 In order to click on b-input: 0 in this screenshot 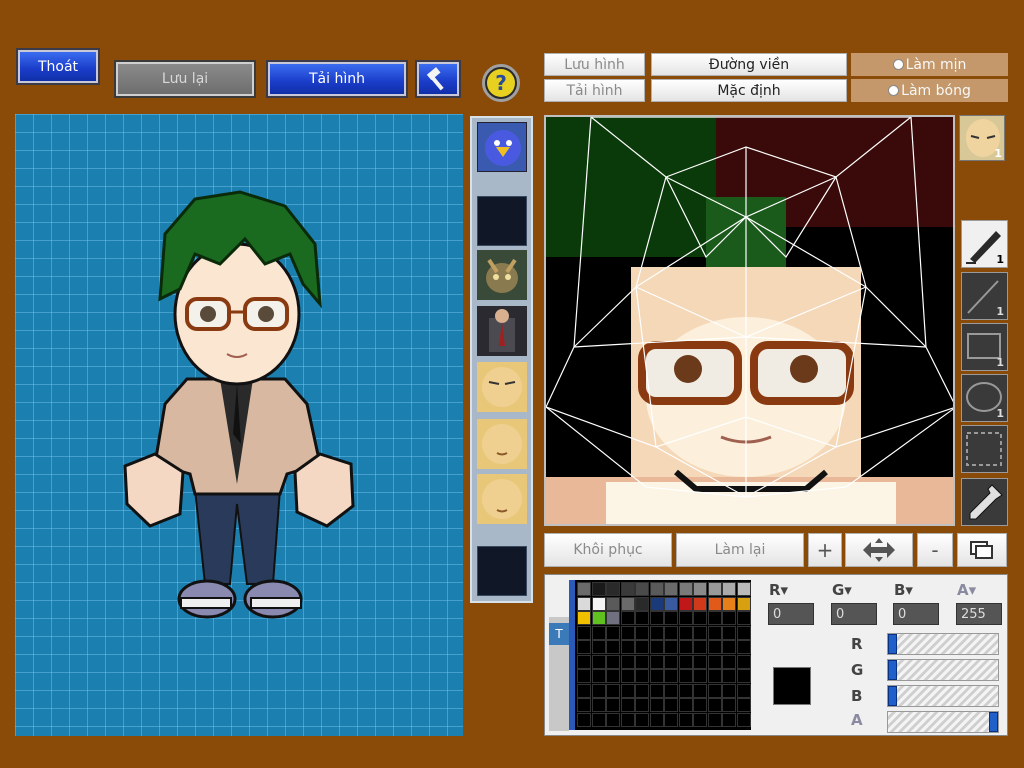, I will do `click(916, 614)`.